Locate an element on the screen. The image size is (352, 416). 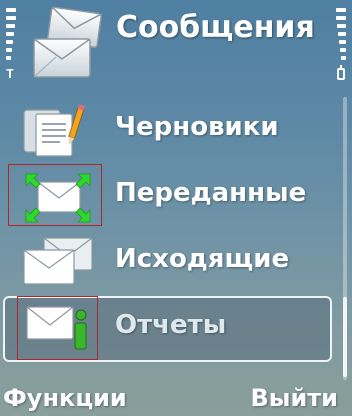
list-item-label: Исходящие is located at coordinates (202, 259).